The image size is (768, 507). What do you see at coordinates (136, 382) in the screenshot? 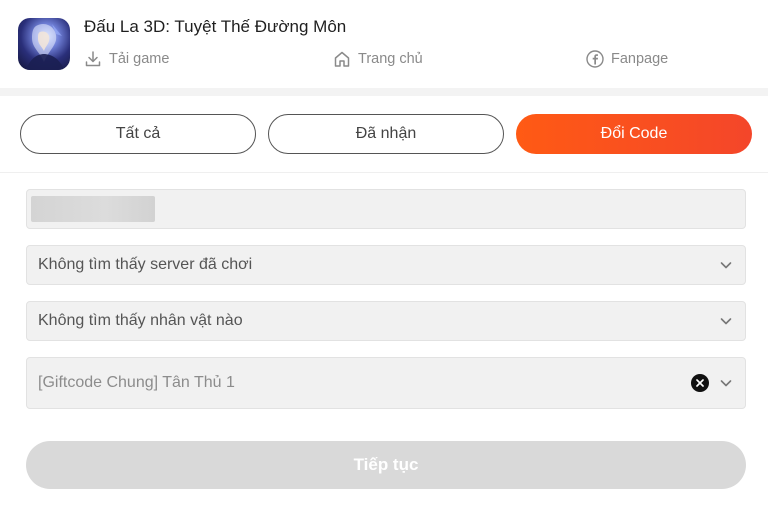
I see `giftcode-select-value: [Giftcode Chung] Tân Thủ 1` at bounding box center [136, 382].